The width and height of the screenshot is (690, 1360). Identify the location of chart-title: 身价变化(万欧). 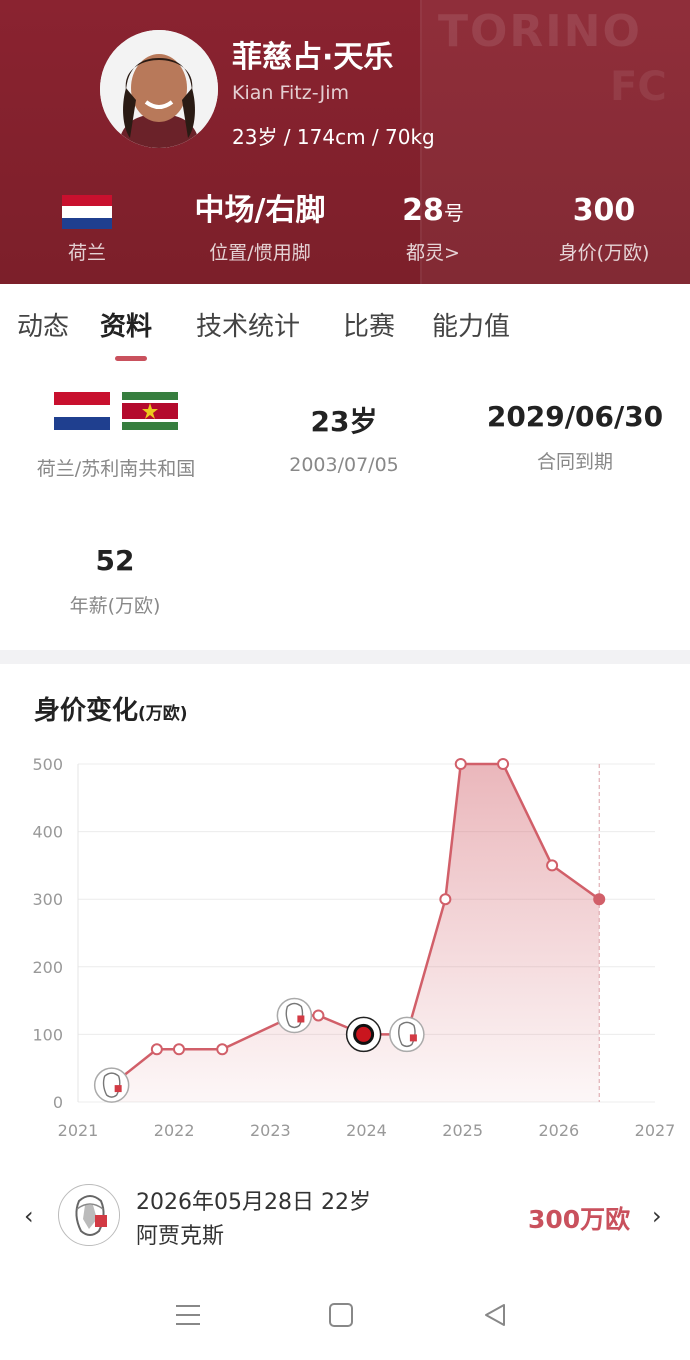
(111, 708).